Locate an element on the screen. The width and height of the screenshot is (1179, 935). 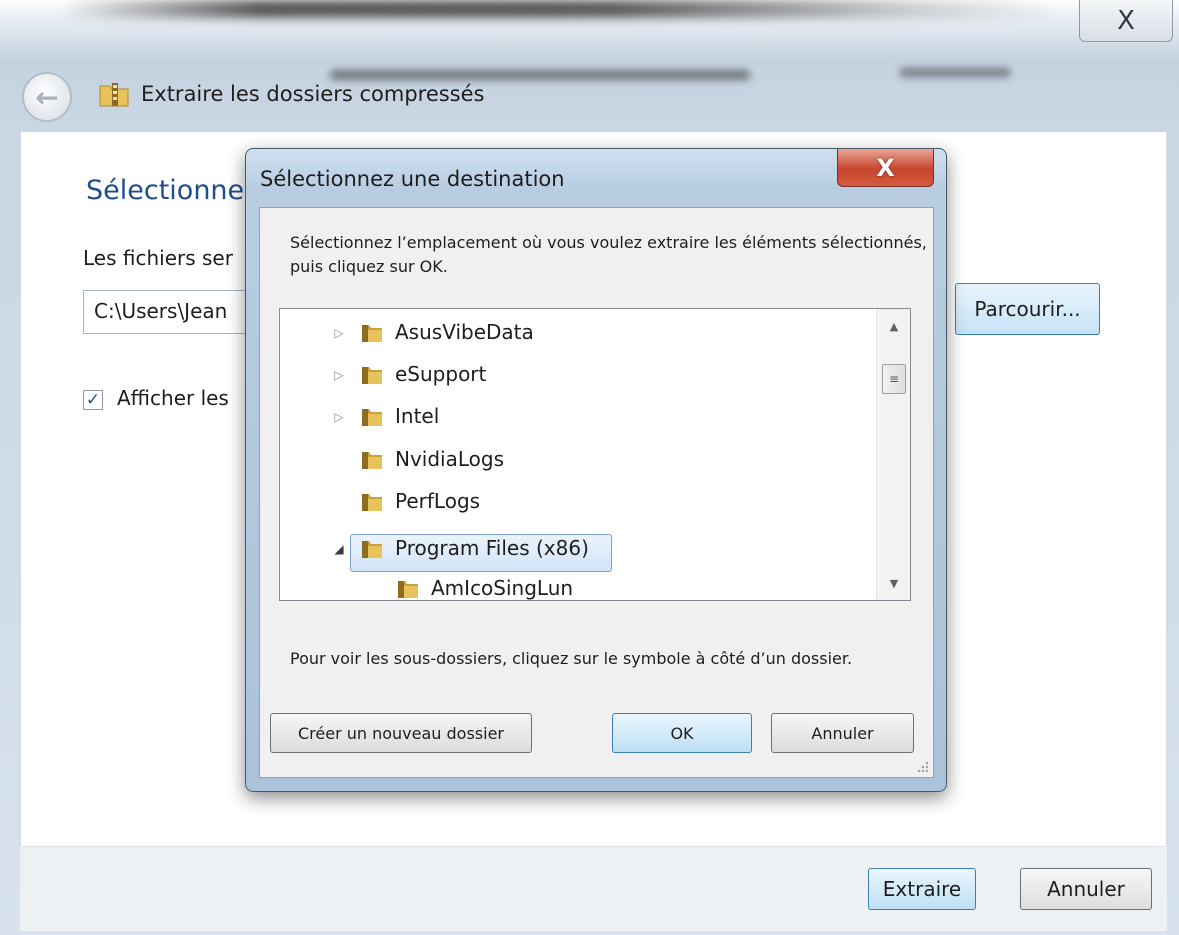
dialog-title: Sélectionnez une destination is located at coordinates (412, 179).